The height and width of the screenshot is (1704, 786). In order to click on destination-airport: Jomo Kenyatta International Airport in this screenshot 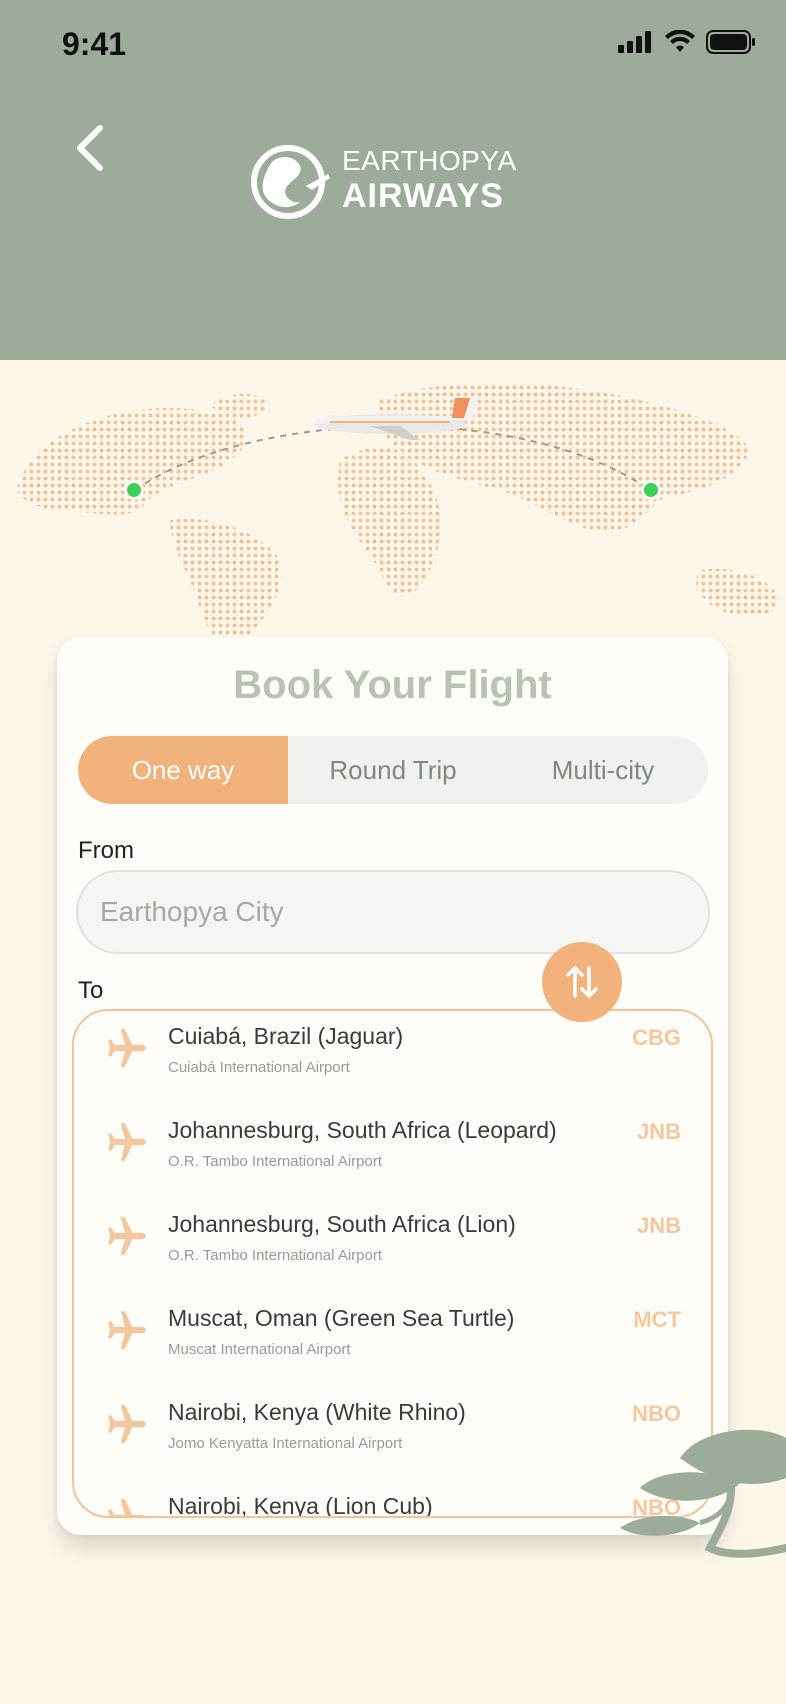, I will do `click(285, 1443)`.